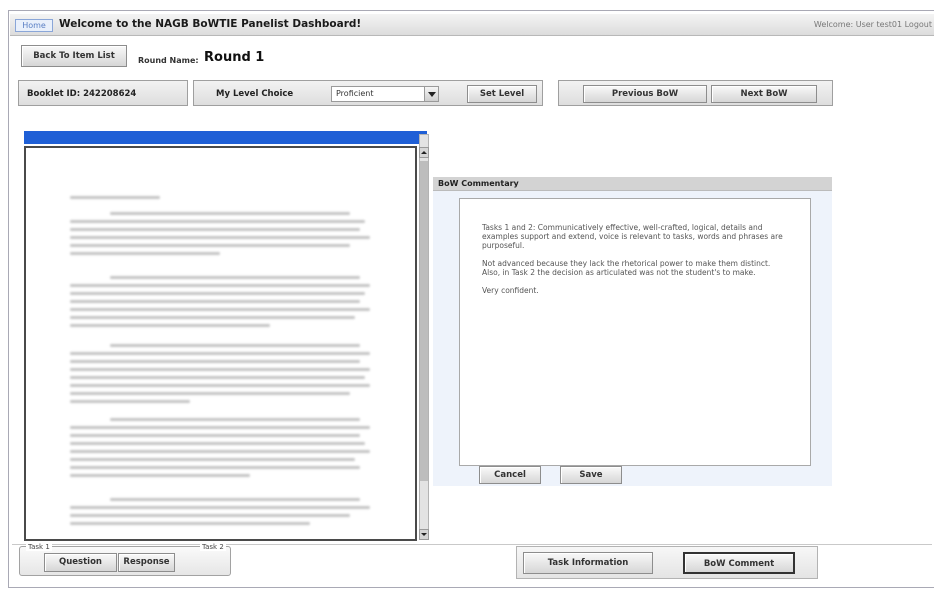 The height and width of the screenshot is (597, 934). I want to click on bow-comment-button: BoW Comment, so click(739, 563).